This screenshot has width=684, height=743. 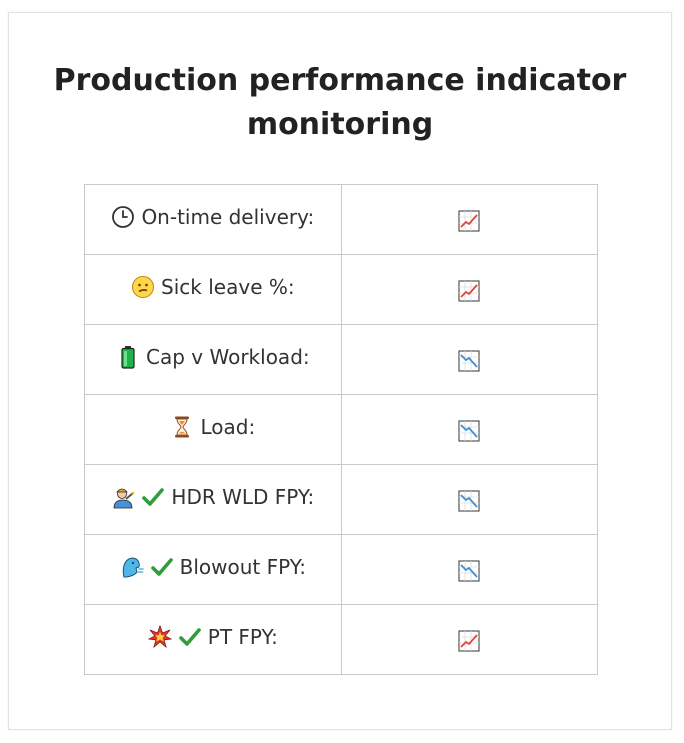 I want to click on kpi-label-cell: Cap v Workload:, so click(x=213, y=359).